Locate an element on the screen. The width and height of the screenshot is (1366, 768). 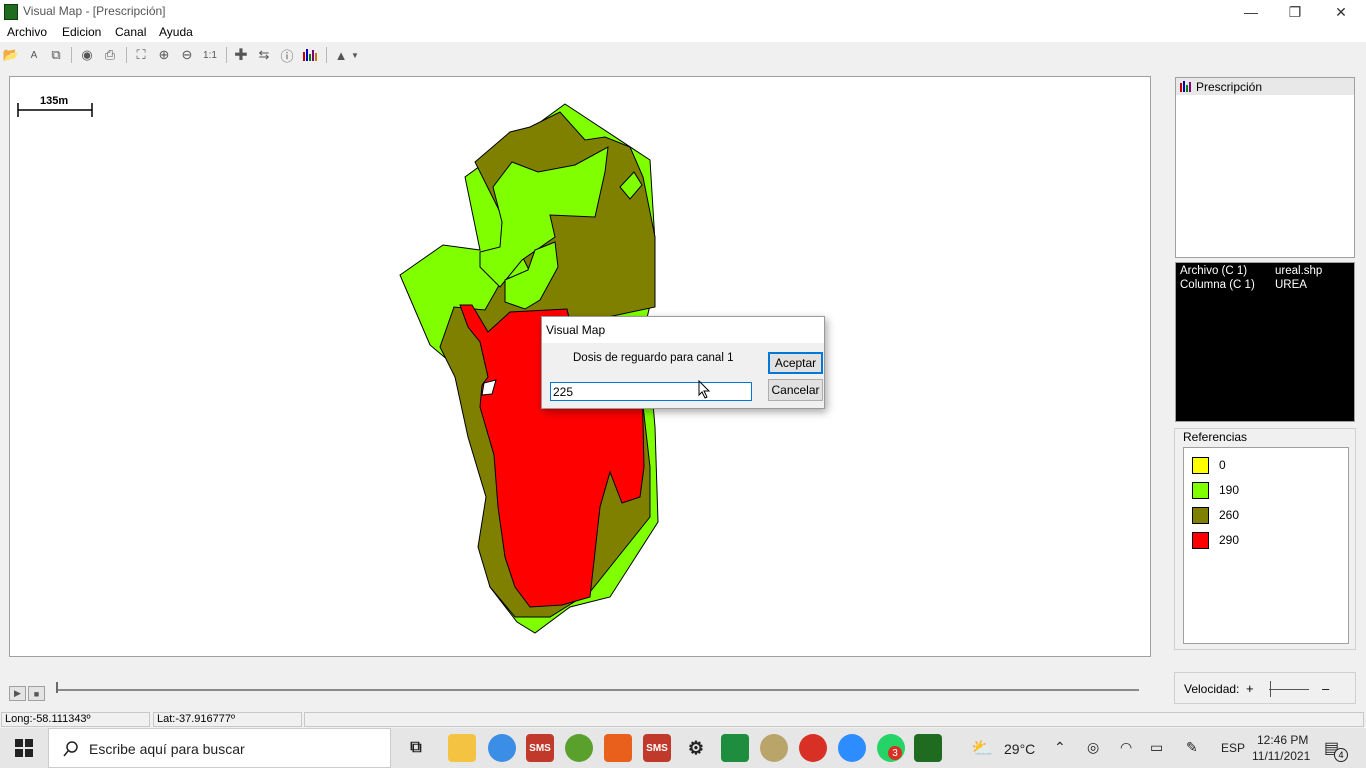
speed-minus-button: – is located at coordinates (1325, 688).